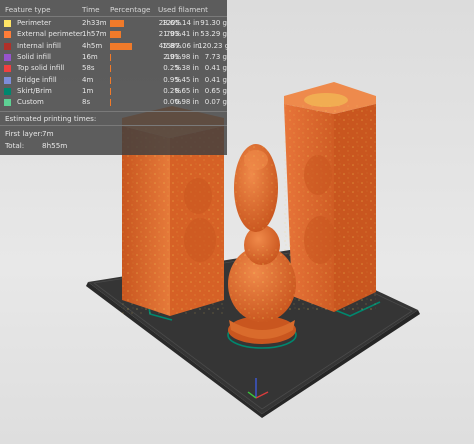 This screenshot has height=444, width=474. Describe the element at coordinates (113, 111) in the screenshot. I see `section-divider` at that location.